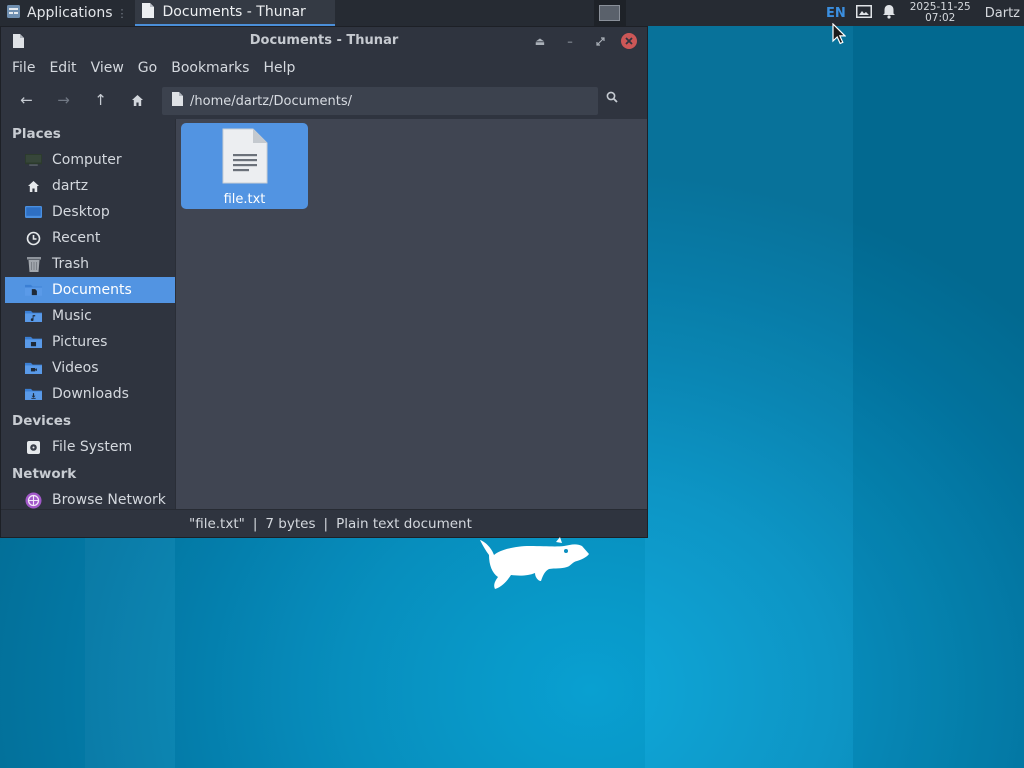  I want to click on user-menu: Dartz, so click(1002, 13).